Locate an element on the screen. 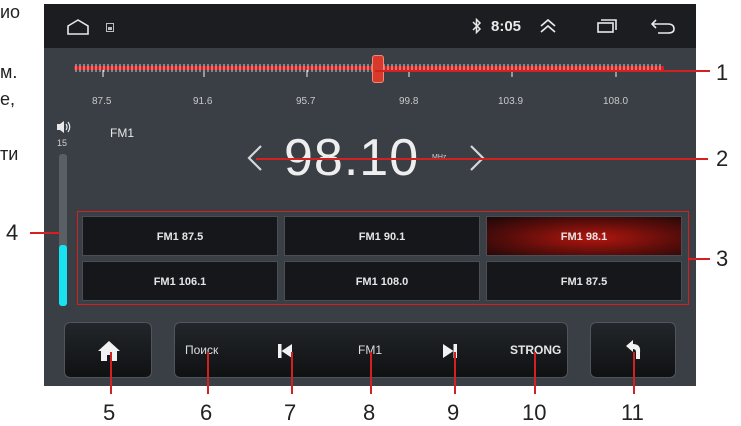 This screenshot has width=741, height=426. preset-button: FM1 106.1 is located at coordinates (180, 281).